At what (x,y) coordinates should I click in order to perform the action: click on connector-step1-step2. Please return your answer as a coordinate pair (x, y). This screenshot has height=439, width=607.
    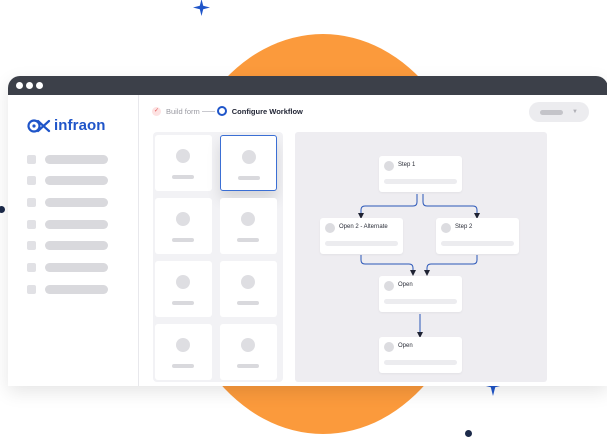
    Looking at the image, I should click on (451, 206).